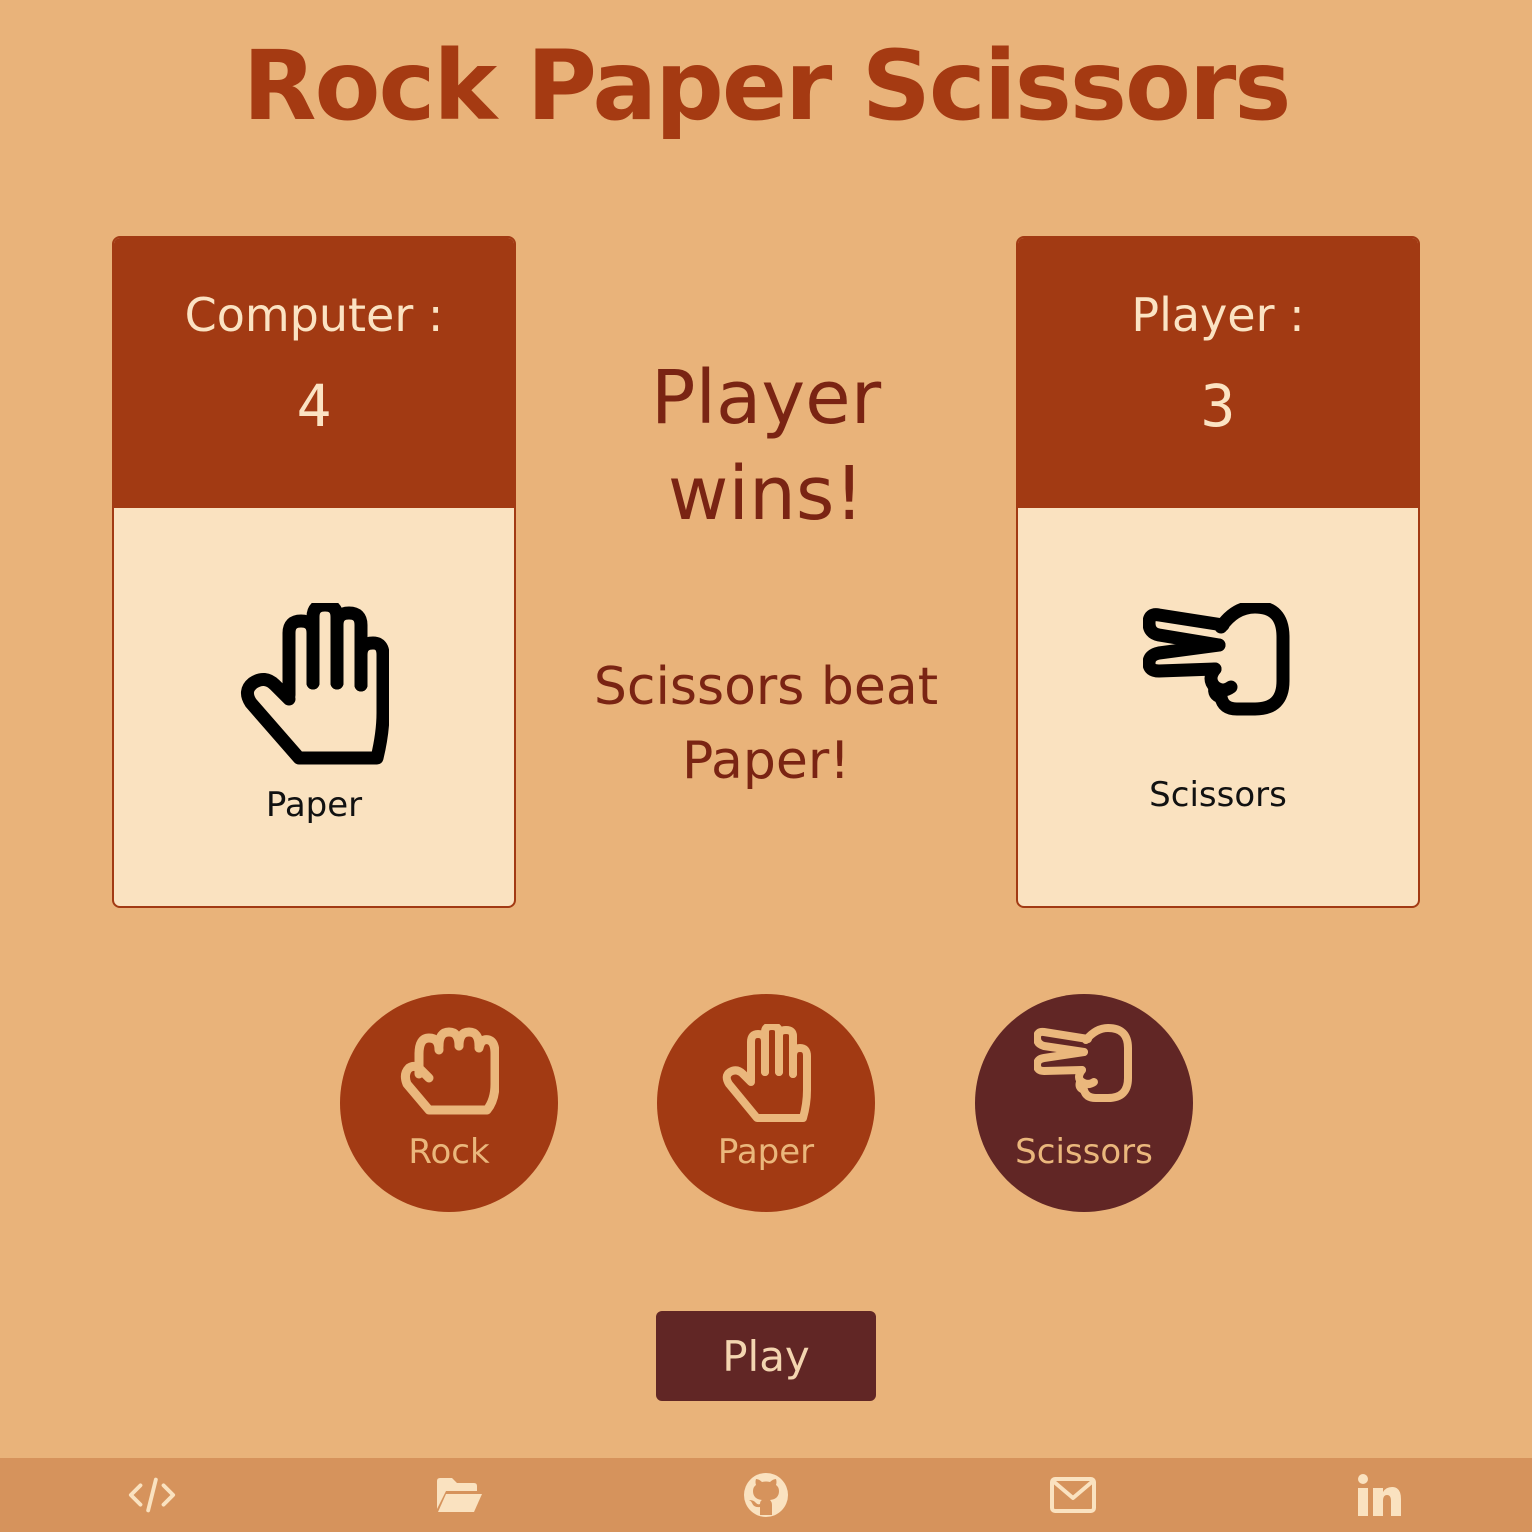 The height and width of the screenshot is (1532, 1532). I want to click on scissors-button: Scissors, so click(1084, 1103).